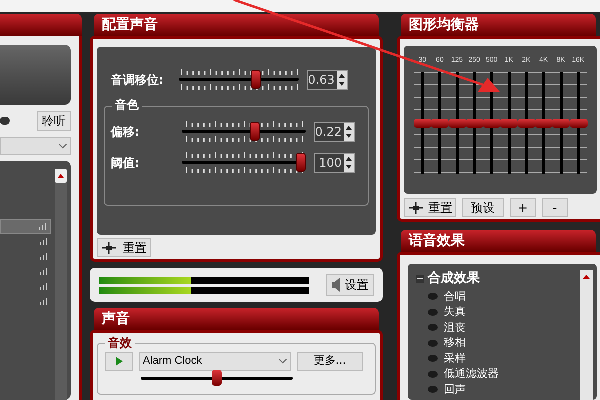 This screenshot has height=400, width=600. Describe the element at coordinates (138, 80) in the screenshot. I see `pitch-label: 音调移位:` at that location.